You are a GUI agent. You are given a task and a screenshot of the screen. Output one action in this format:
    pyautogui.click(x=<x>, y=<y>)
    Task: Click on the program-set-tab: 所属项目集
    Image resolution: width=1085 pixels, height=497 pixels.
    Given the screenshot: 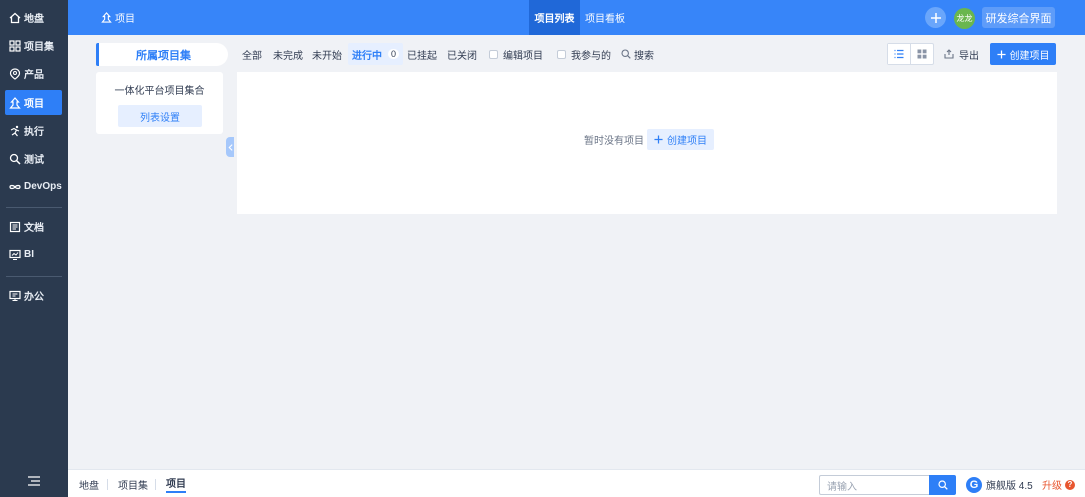 What is the action you would take?
    pyautogui.click(x=162, y=54)
    